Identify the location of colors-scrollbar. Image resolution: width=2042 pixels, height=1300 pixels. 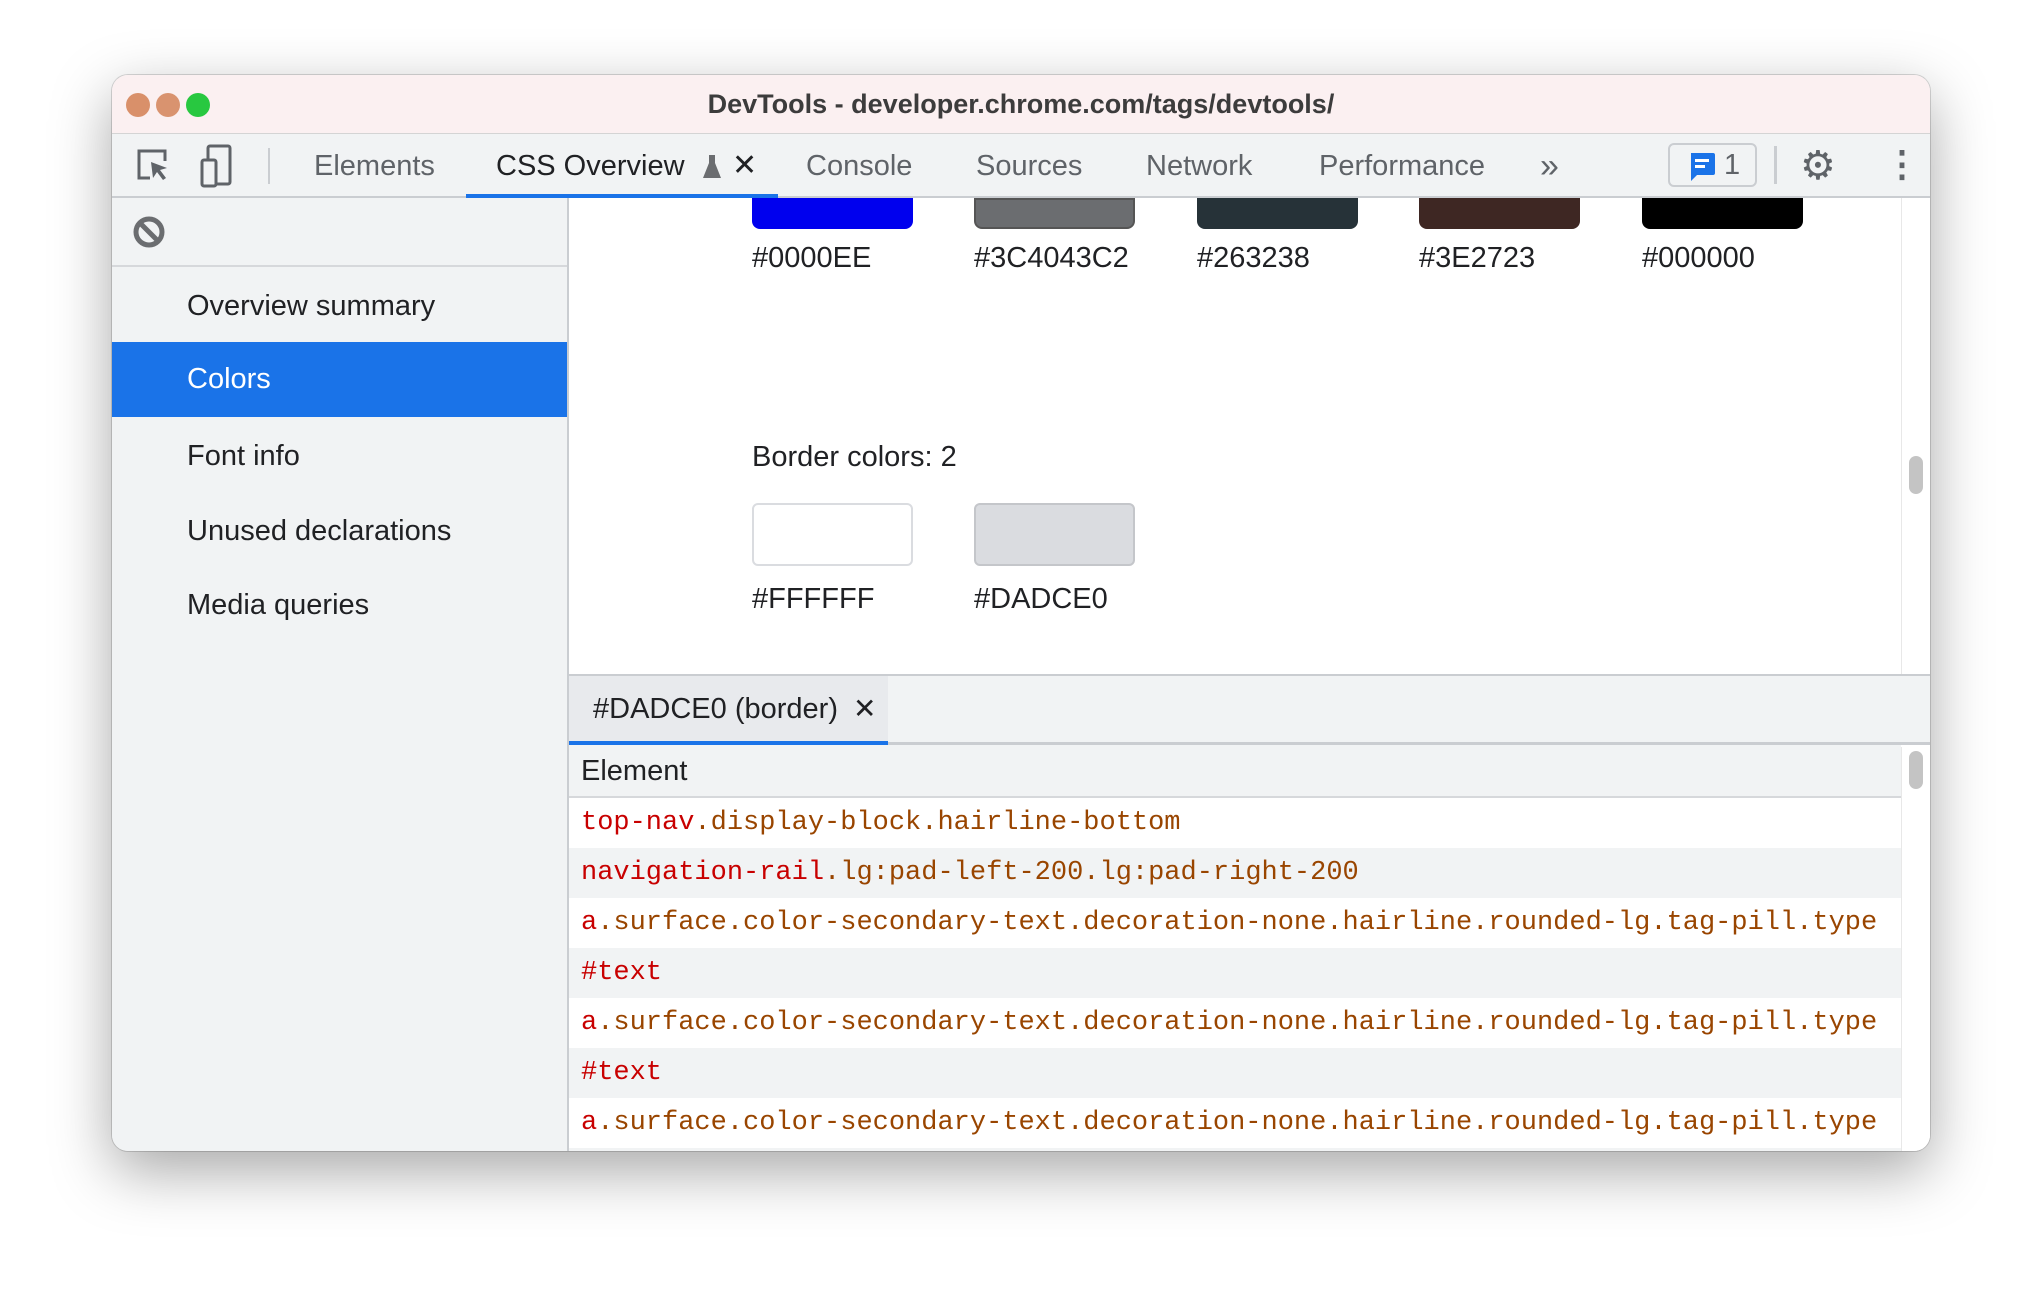
(1915, 436).